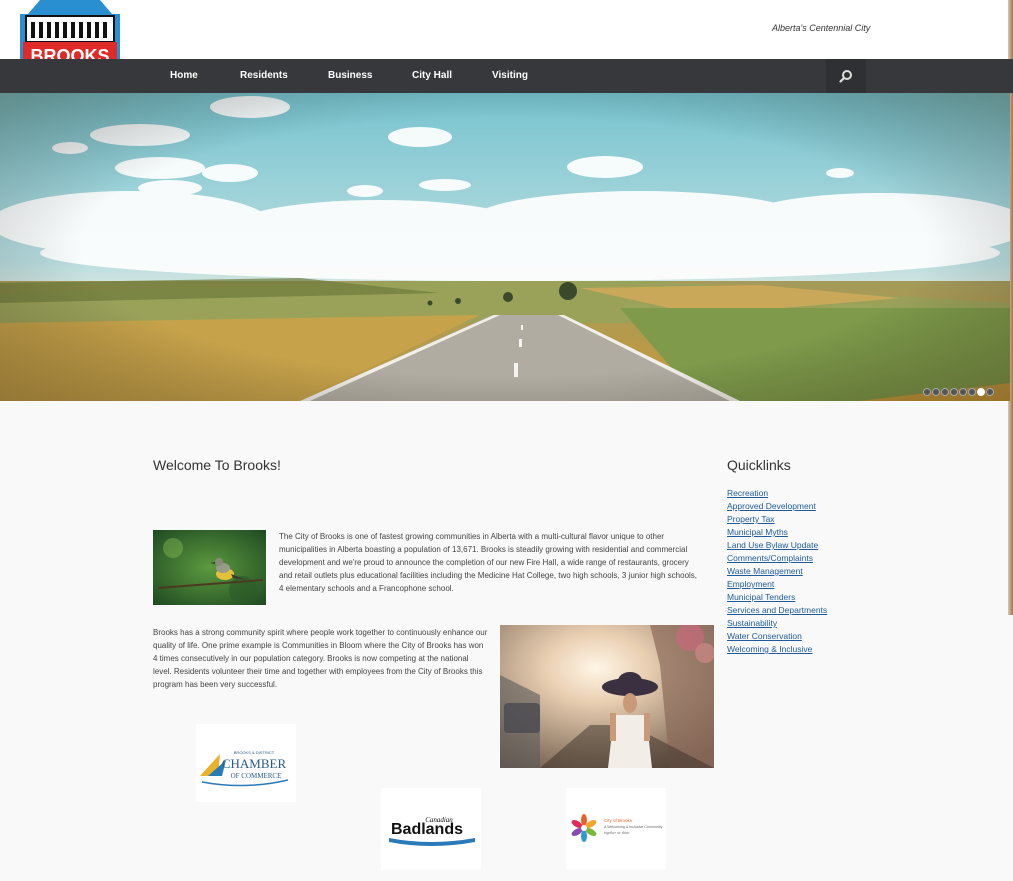  What do you see at coordinates (256, 776) in the screenshot?
I see `chamber-logo-of: OF COMMERCE` at bounding box center [256, 776].